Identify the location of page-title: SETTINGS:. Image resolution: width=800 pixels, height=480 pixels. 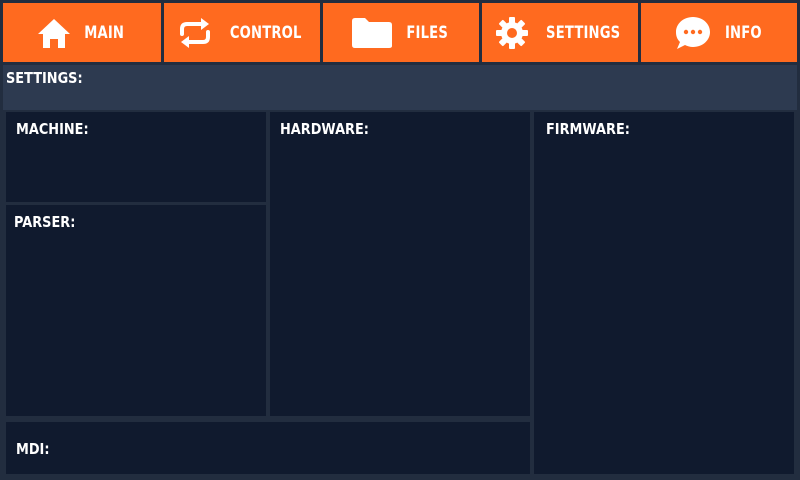
(44, 78).